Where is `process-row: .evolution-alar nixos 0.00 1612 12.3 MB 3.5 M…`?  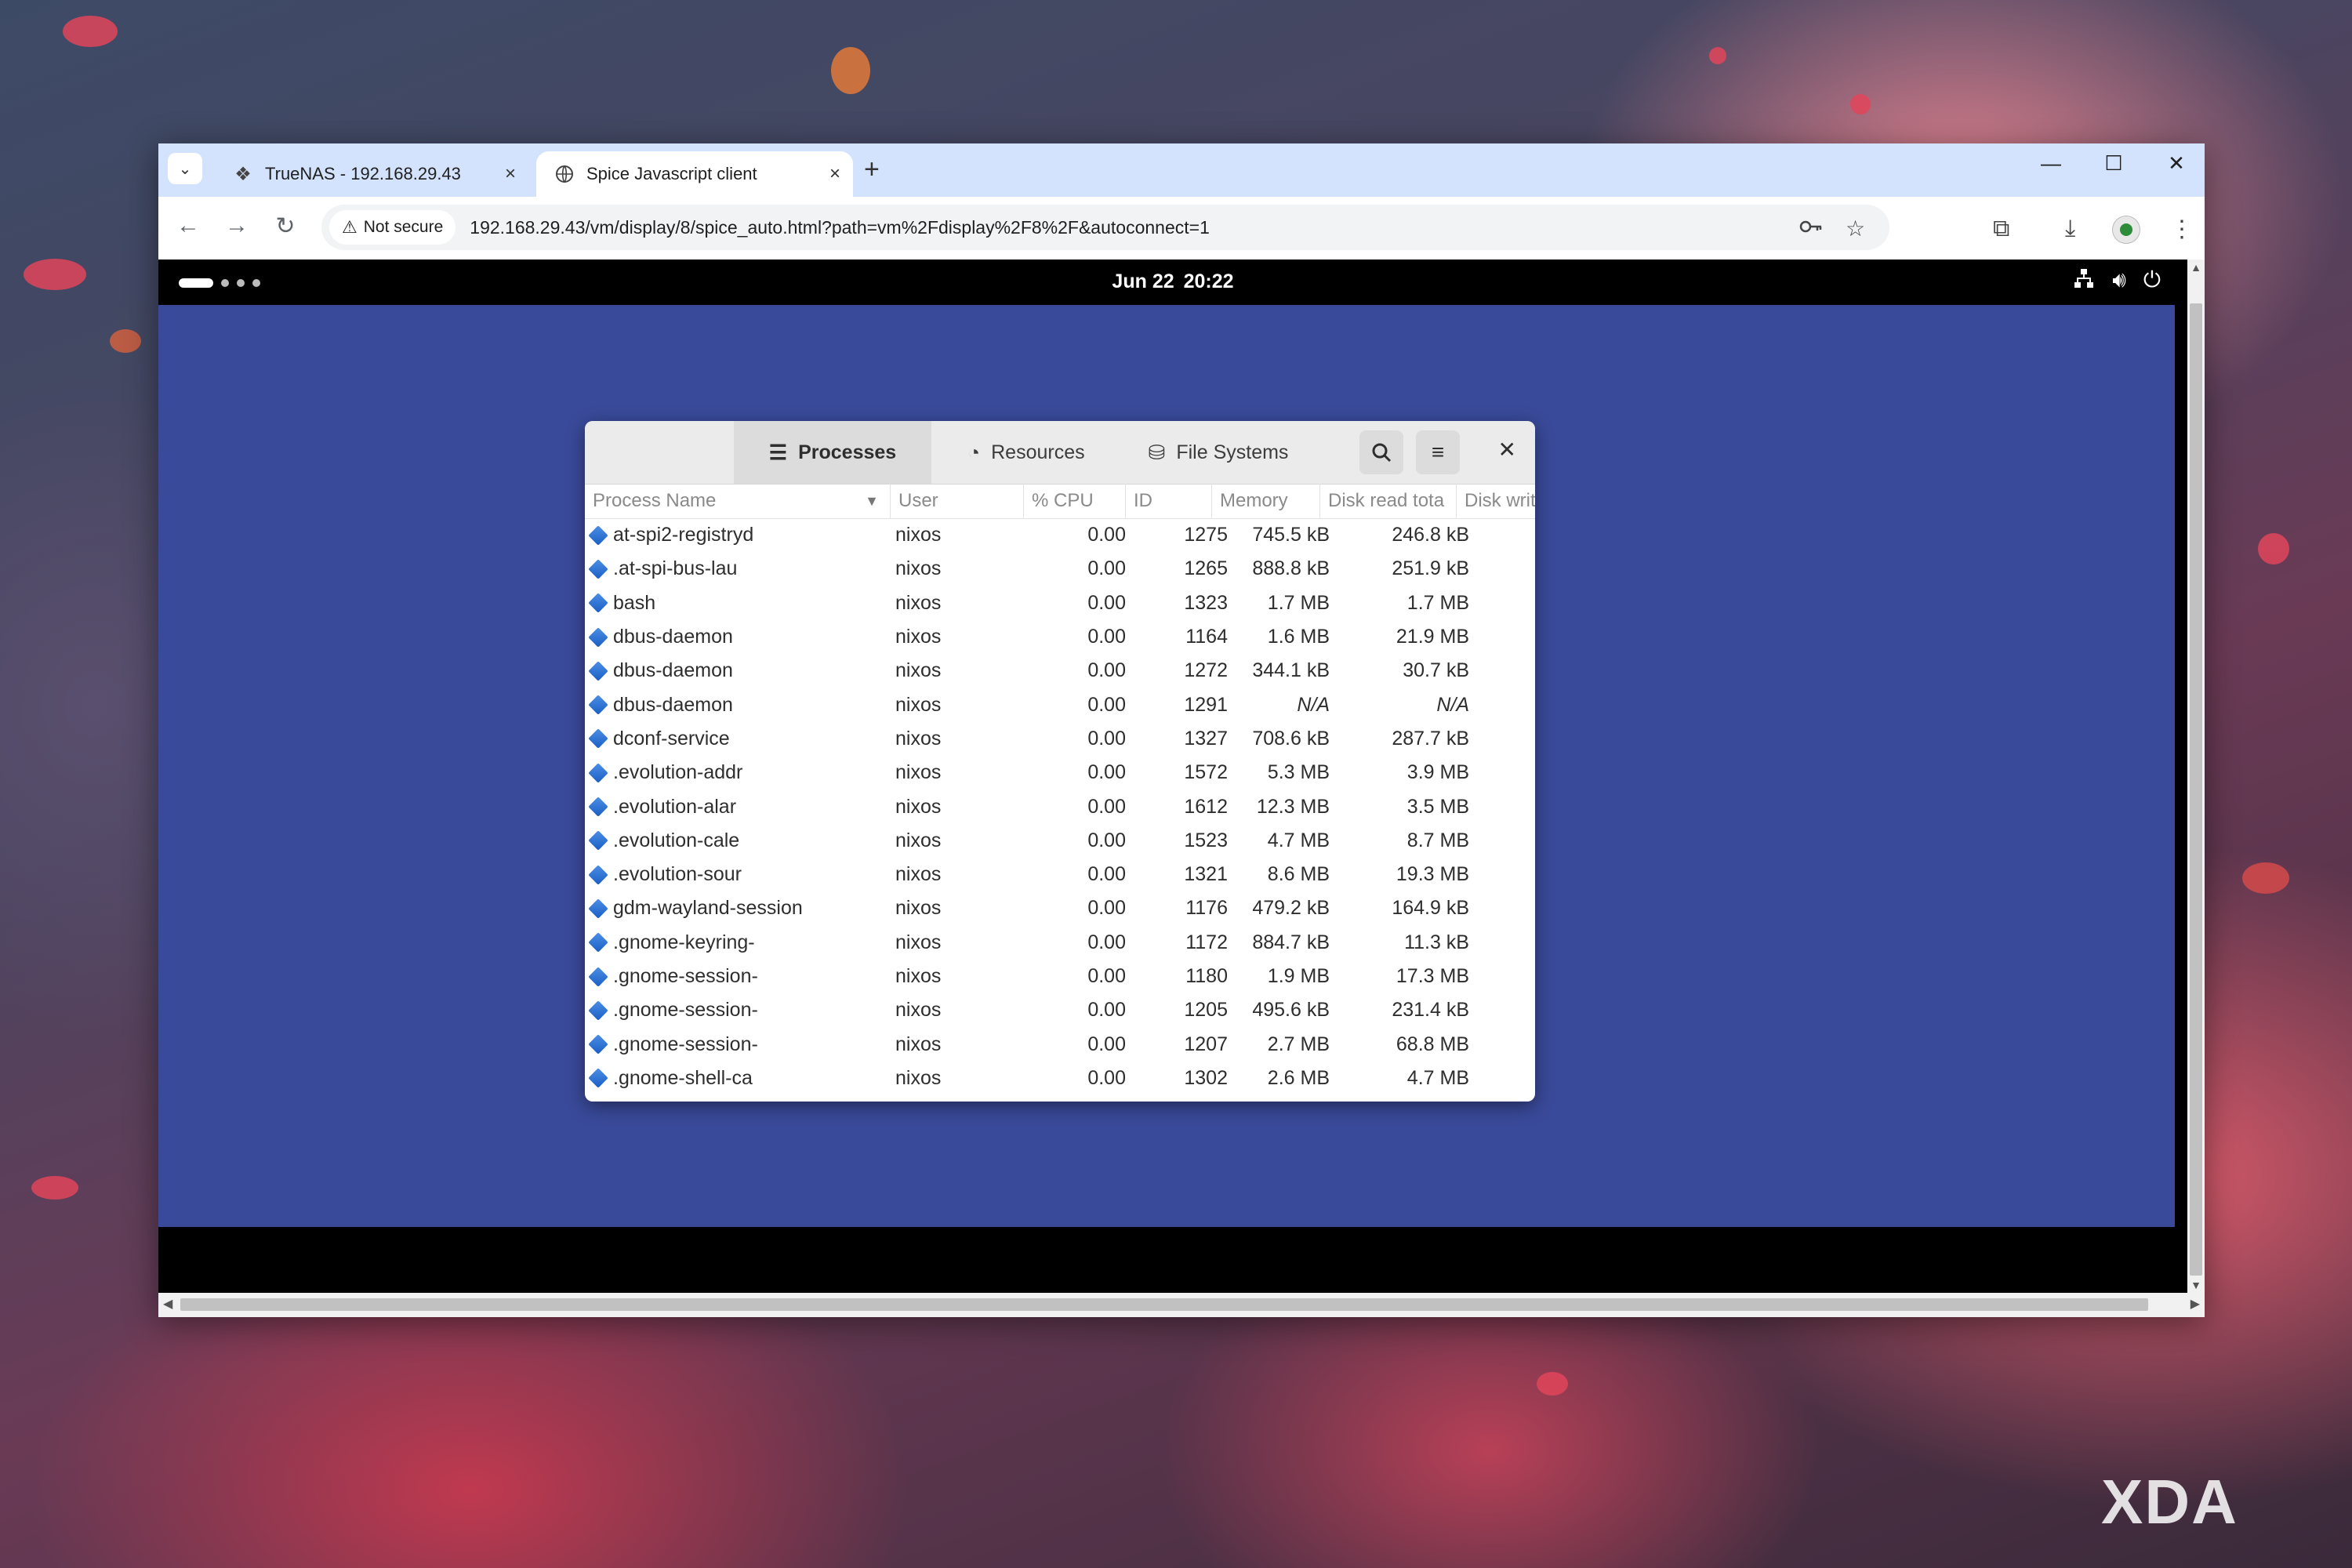 process-row: .evolution-alar nixos 0.00 1612 12.3 MB 3.5 M… is located at coordinates (1060, 806).